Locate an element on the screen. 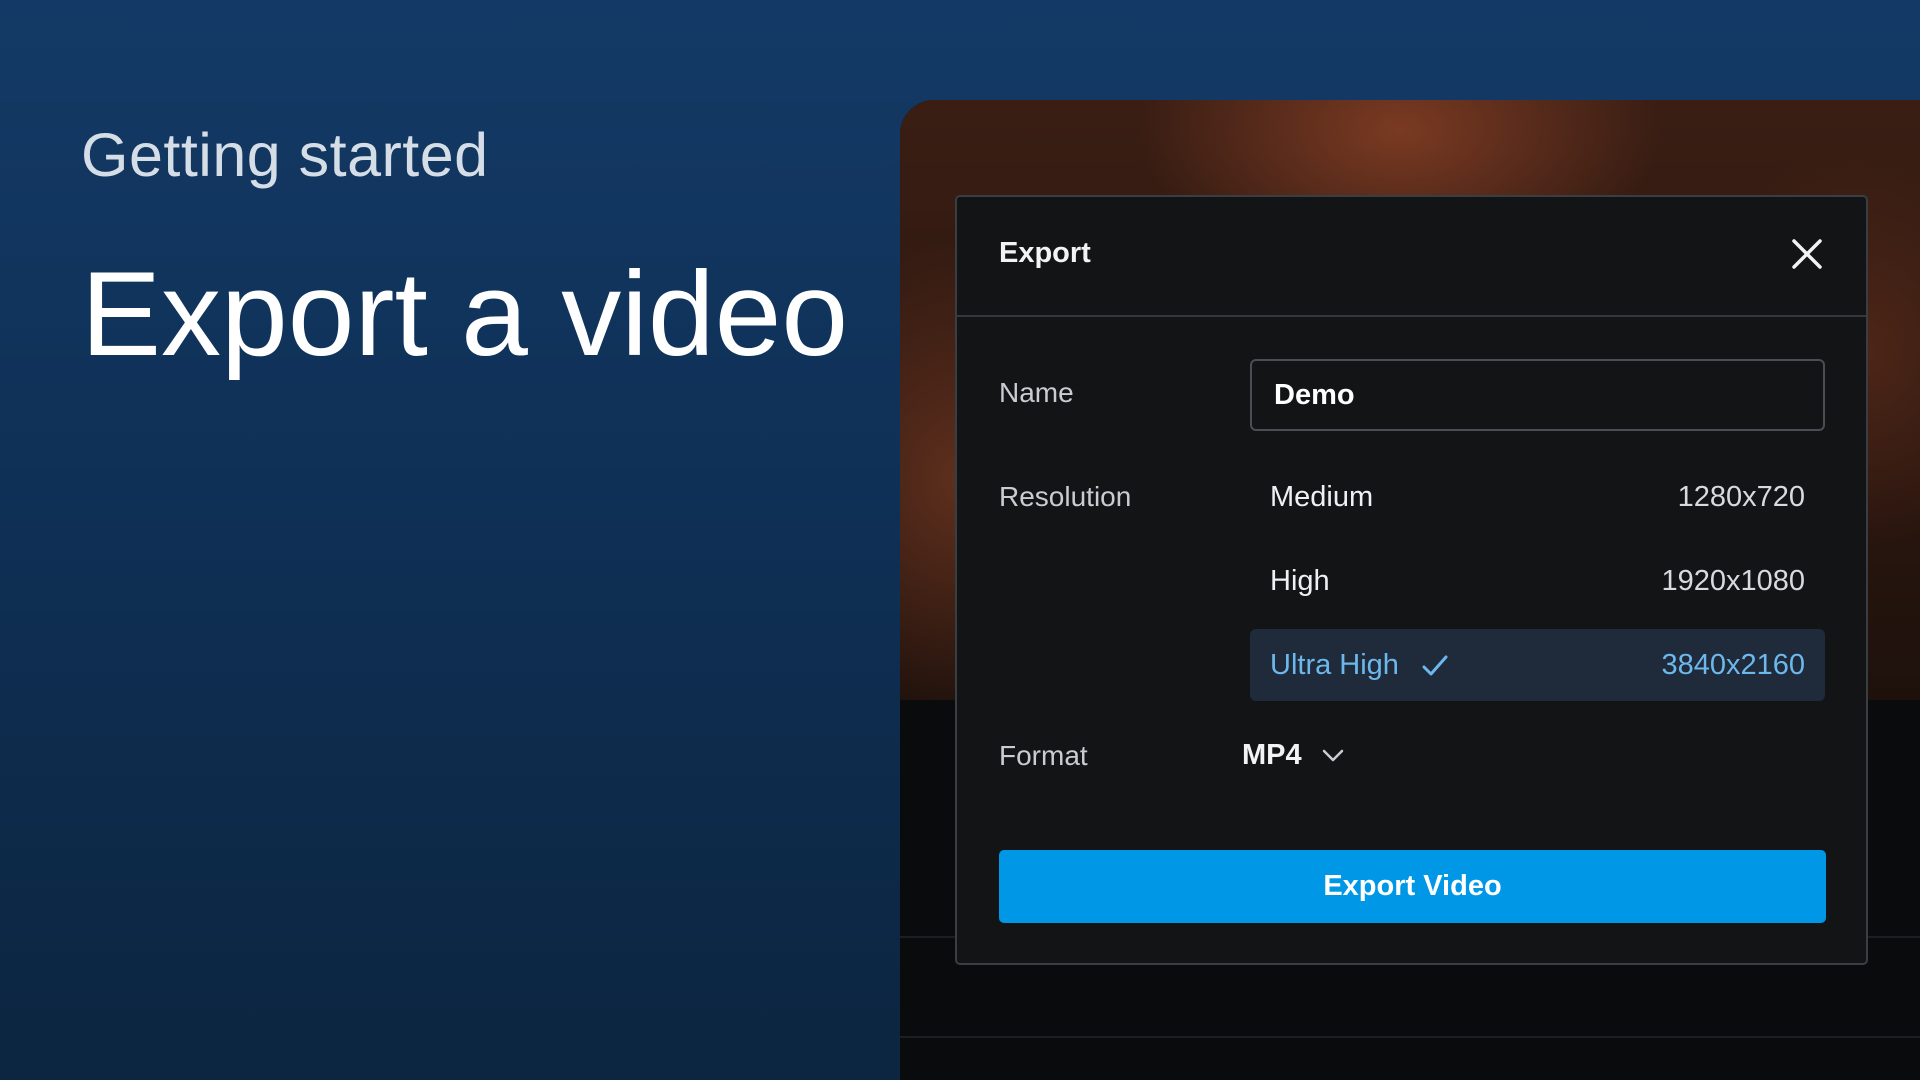 The height and width of the screenshot is (1080, 1920). close-icon is located at coordinates (1807, 254).